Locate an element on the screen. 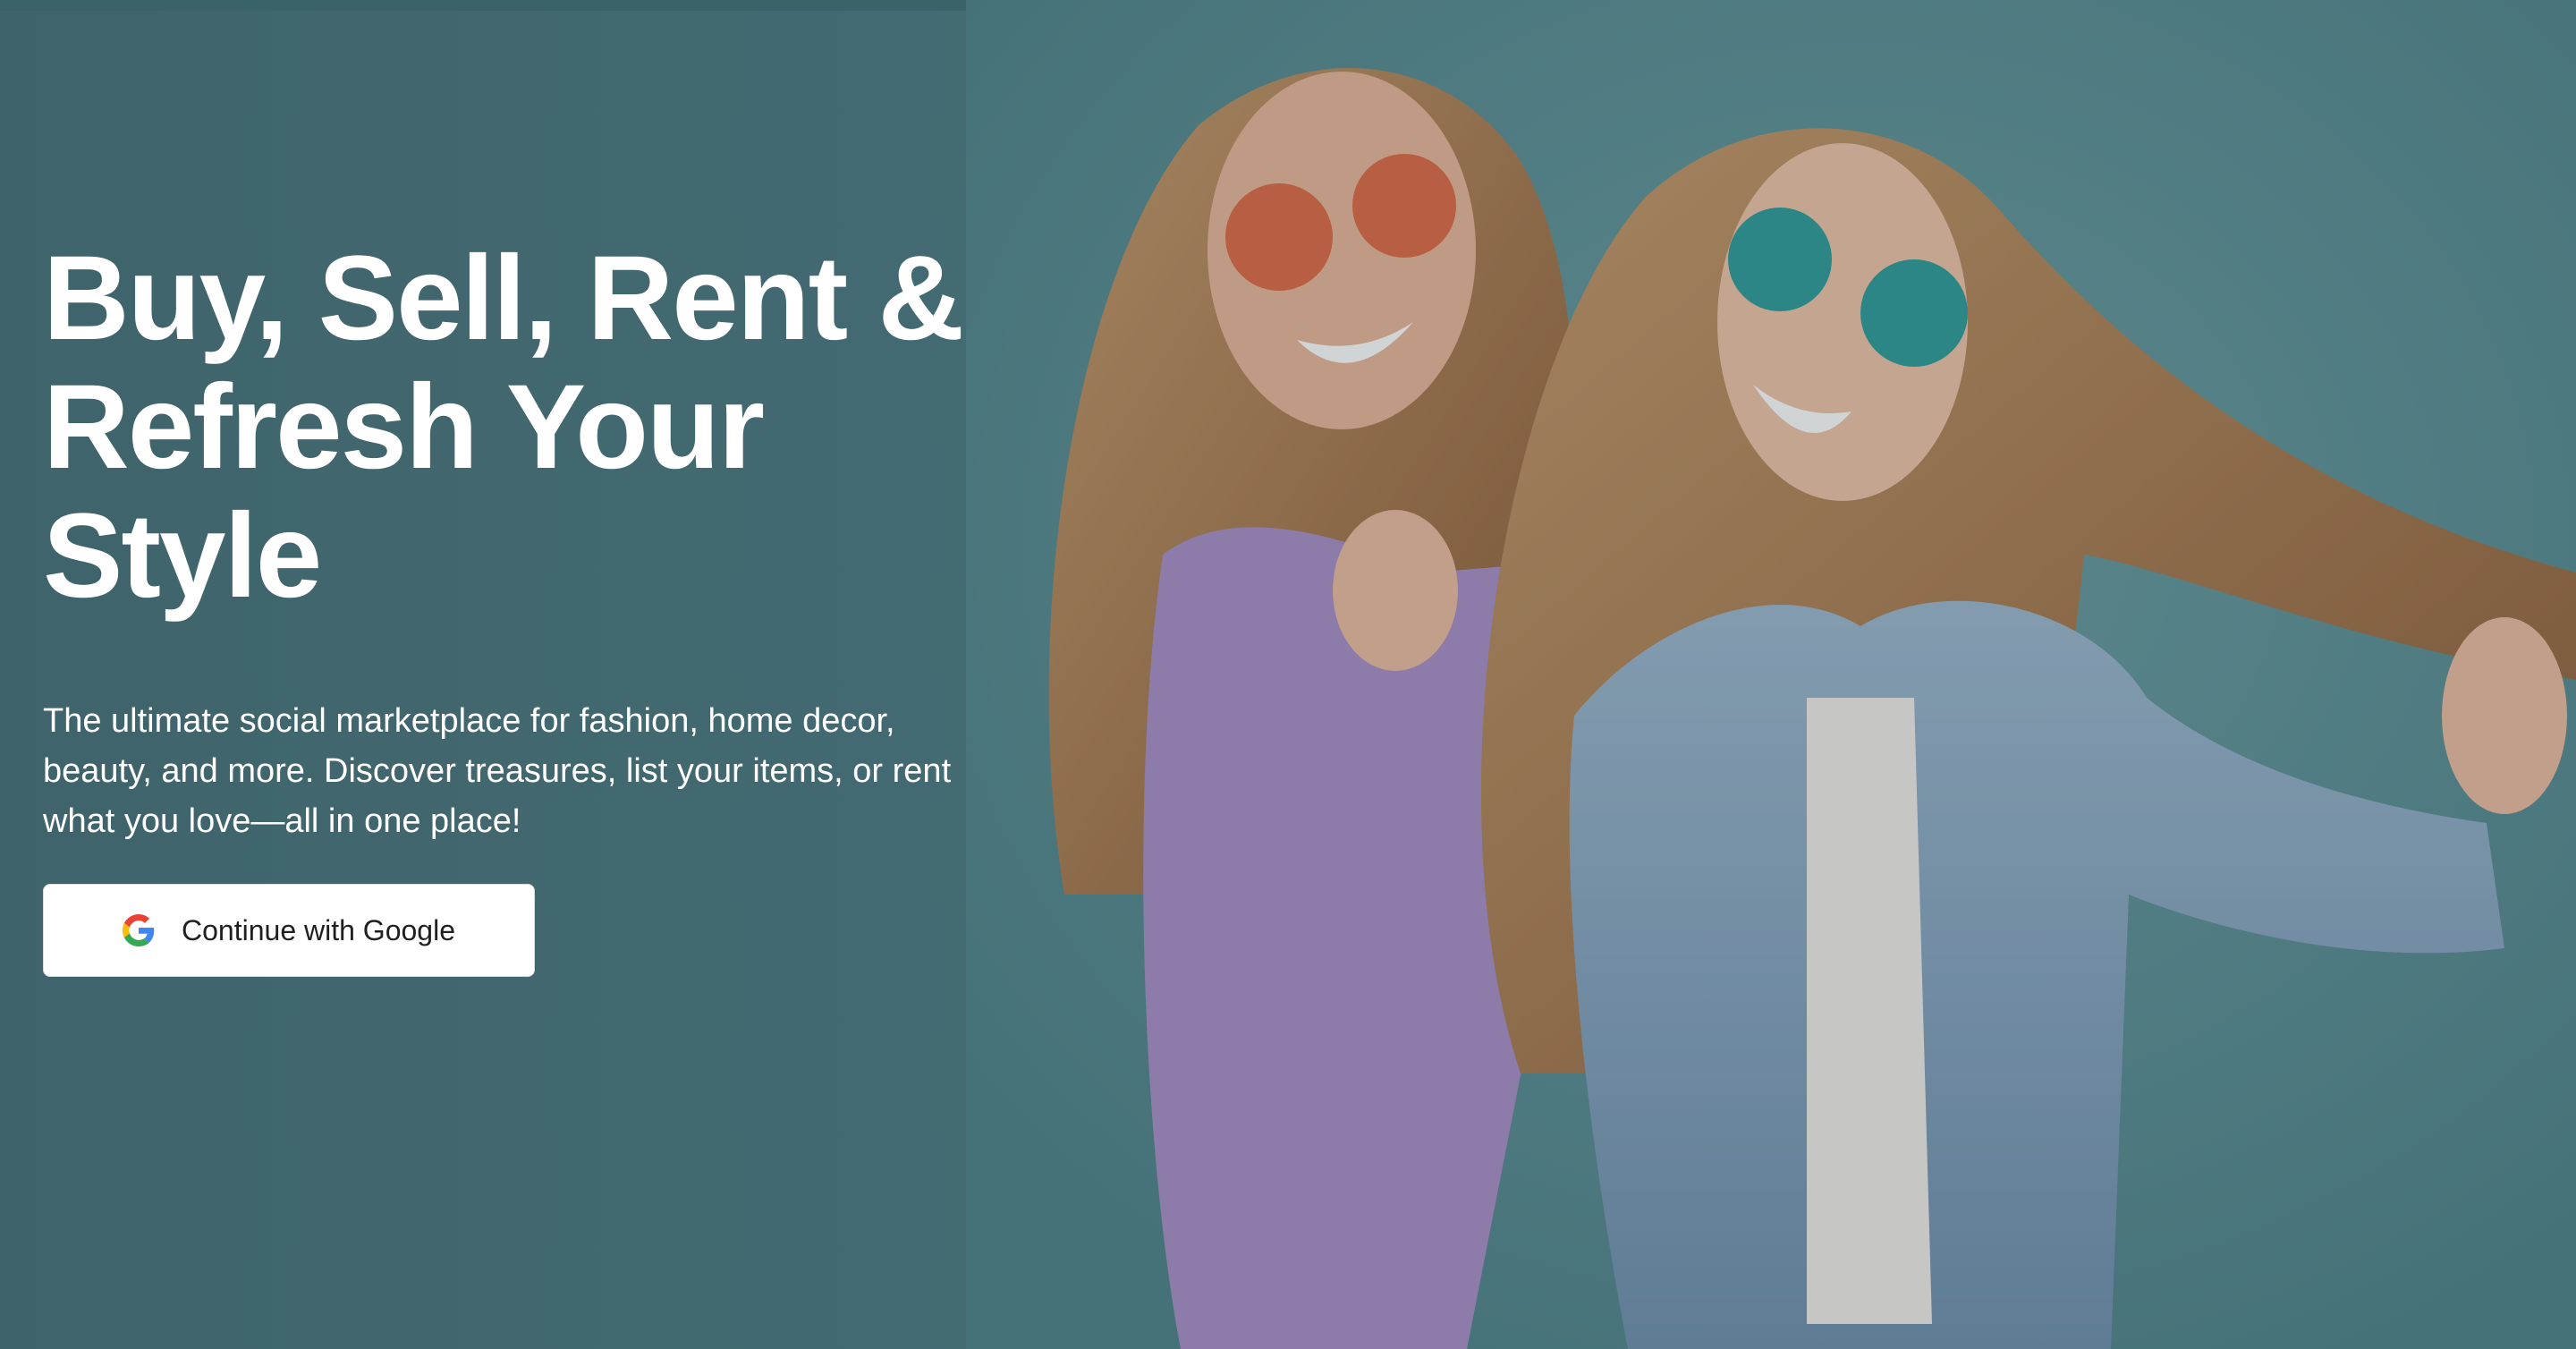  continue-with-google-button: Continue with Google is located at coordinates (289, 930).